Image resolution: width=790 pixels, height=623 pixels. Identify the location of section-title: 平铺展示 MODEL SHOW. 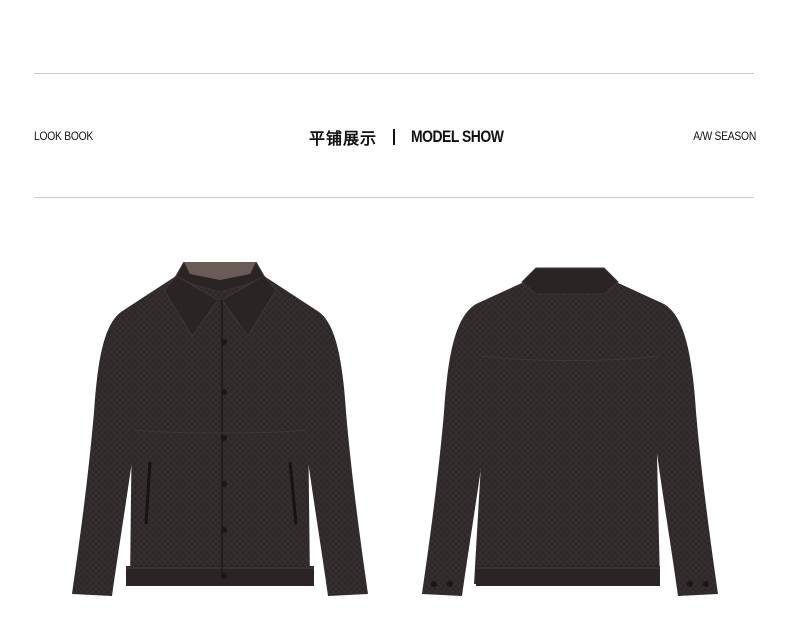
(416, 137).